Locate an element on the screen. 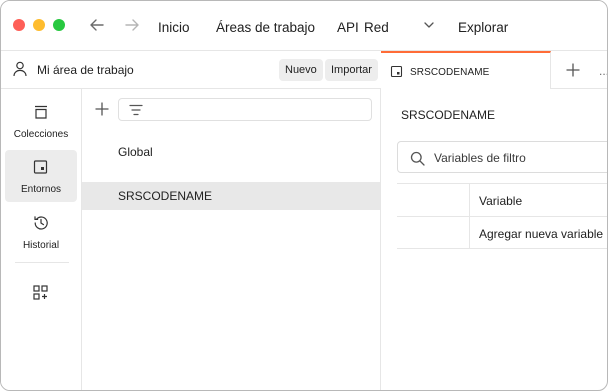  workspace-header: Mi área de trabajo Nuevo Importar is located at coordinates (191, 70).